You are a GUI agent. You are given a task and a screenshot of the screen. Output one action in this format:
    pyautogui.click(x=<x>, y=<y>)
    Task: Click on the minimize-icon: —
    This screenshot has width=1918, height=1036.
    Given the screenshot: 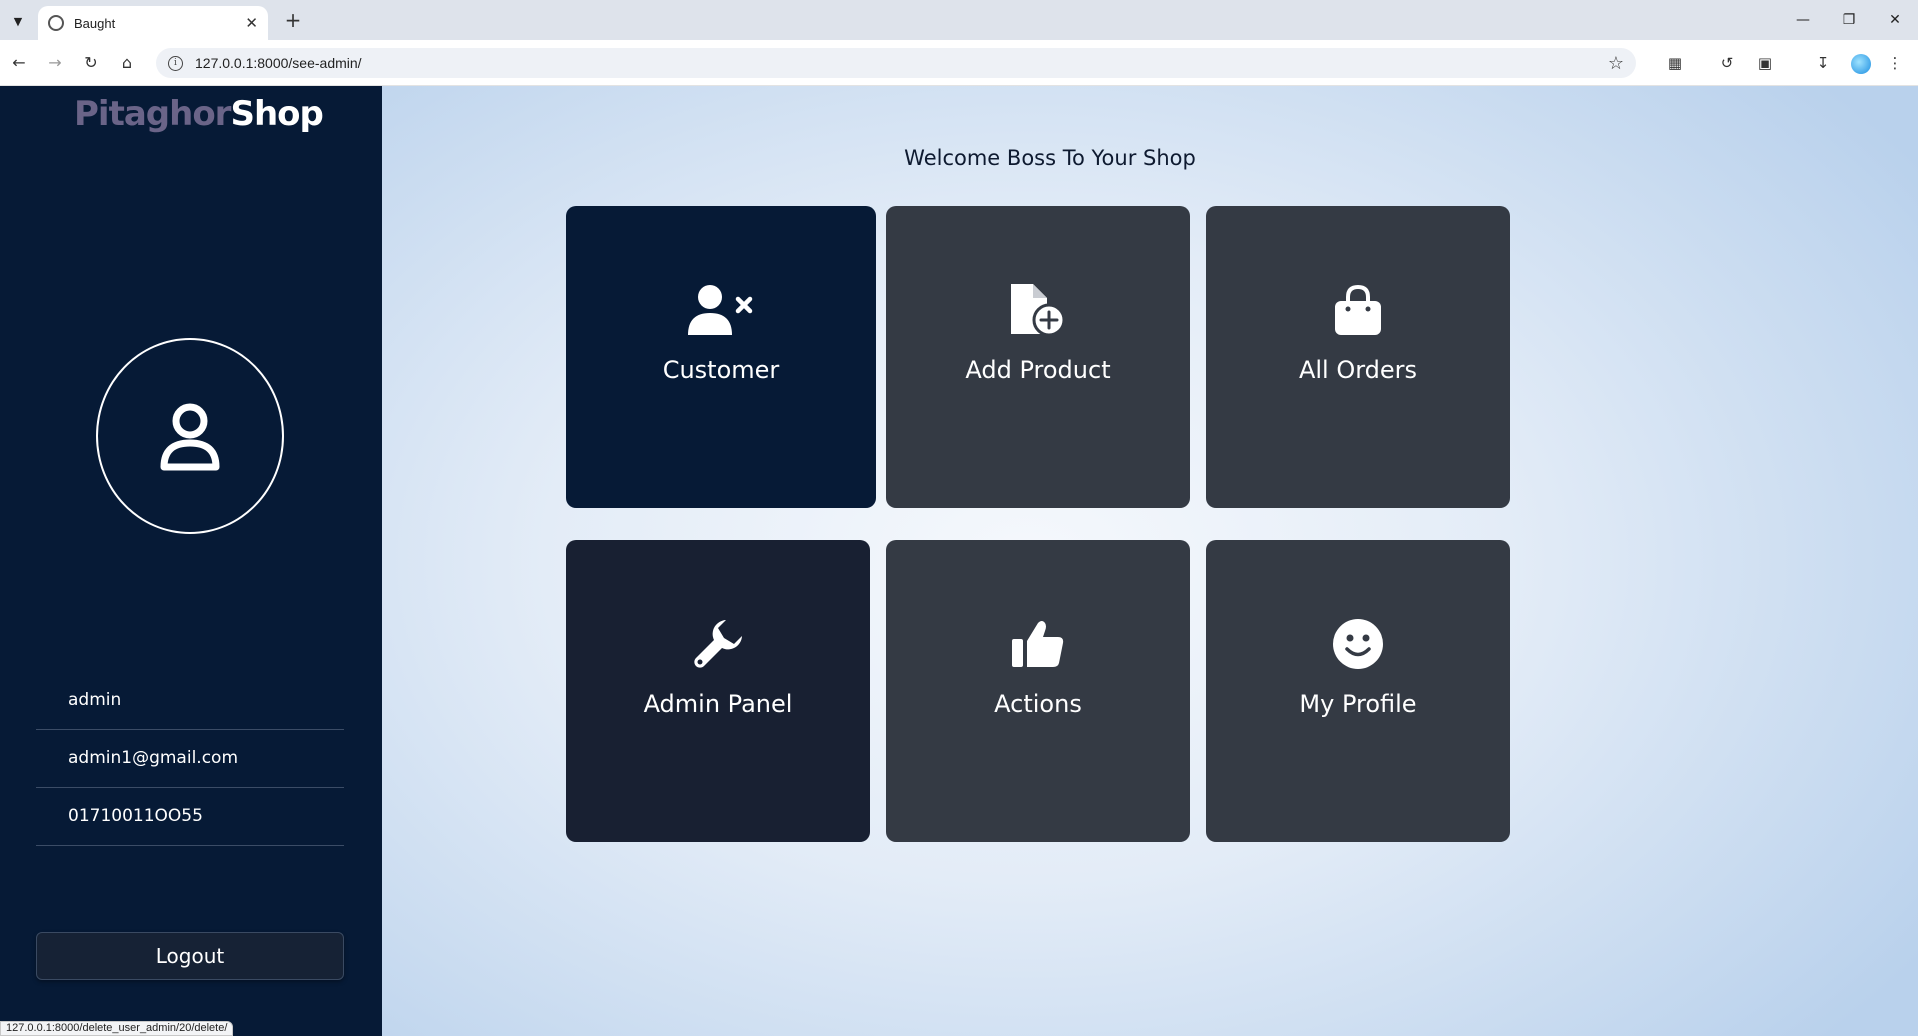 What is the action you would take?
    pyautogui.click(x=1803, y=20)
    